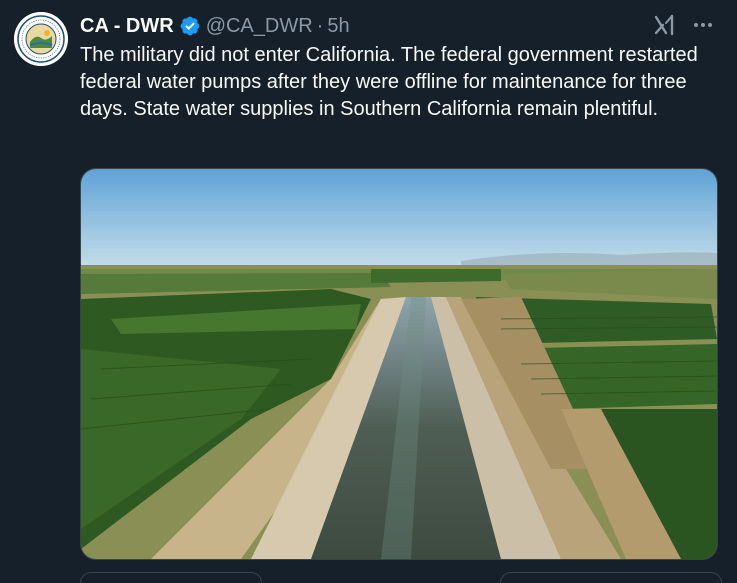 The width and height of the screenshot is (737, 583). Describe the element at coordinates (401, 577) in the screenshot. I see `action-bar-edge` at that location.